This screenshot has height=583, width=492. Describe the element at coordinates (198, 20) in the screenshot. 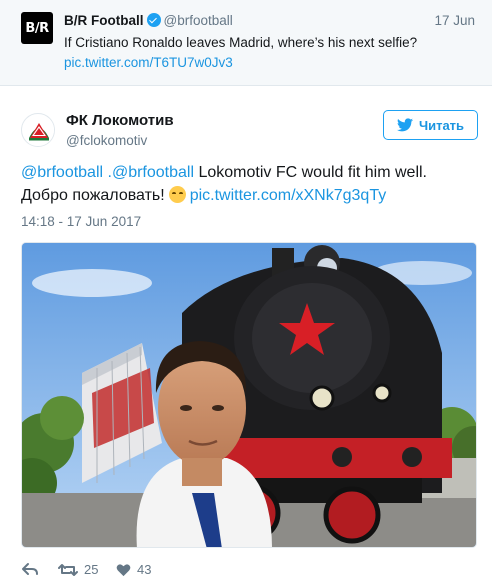

I see `parent-author-handle: @brfootball` at that location.